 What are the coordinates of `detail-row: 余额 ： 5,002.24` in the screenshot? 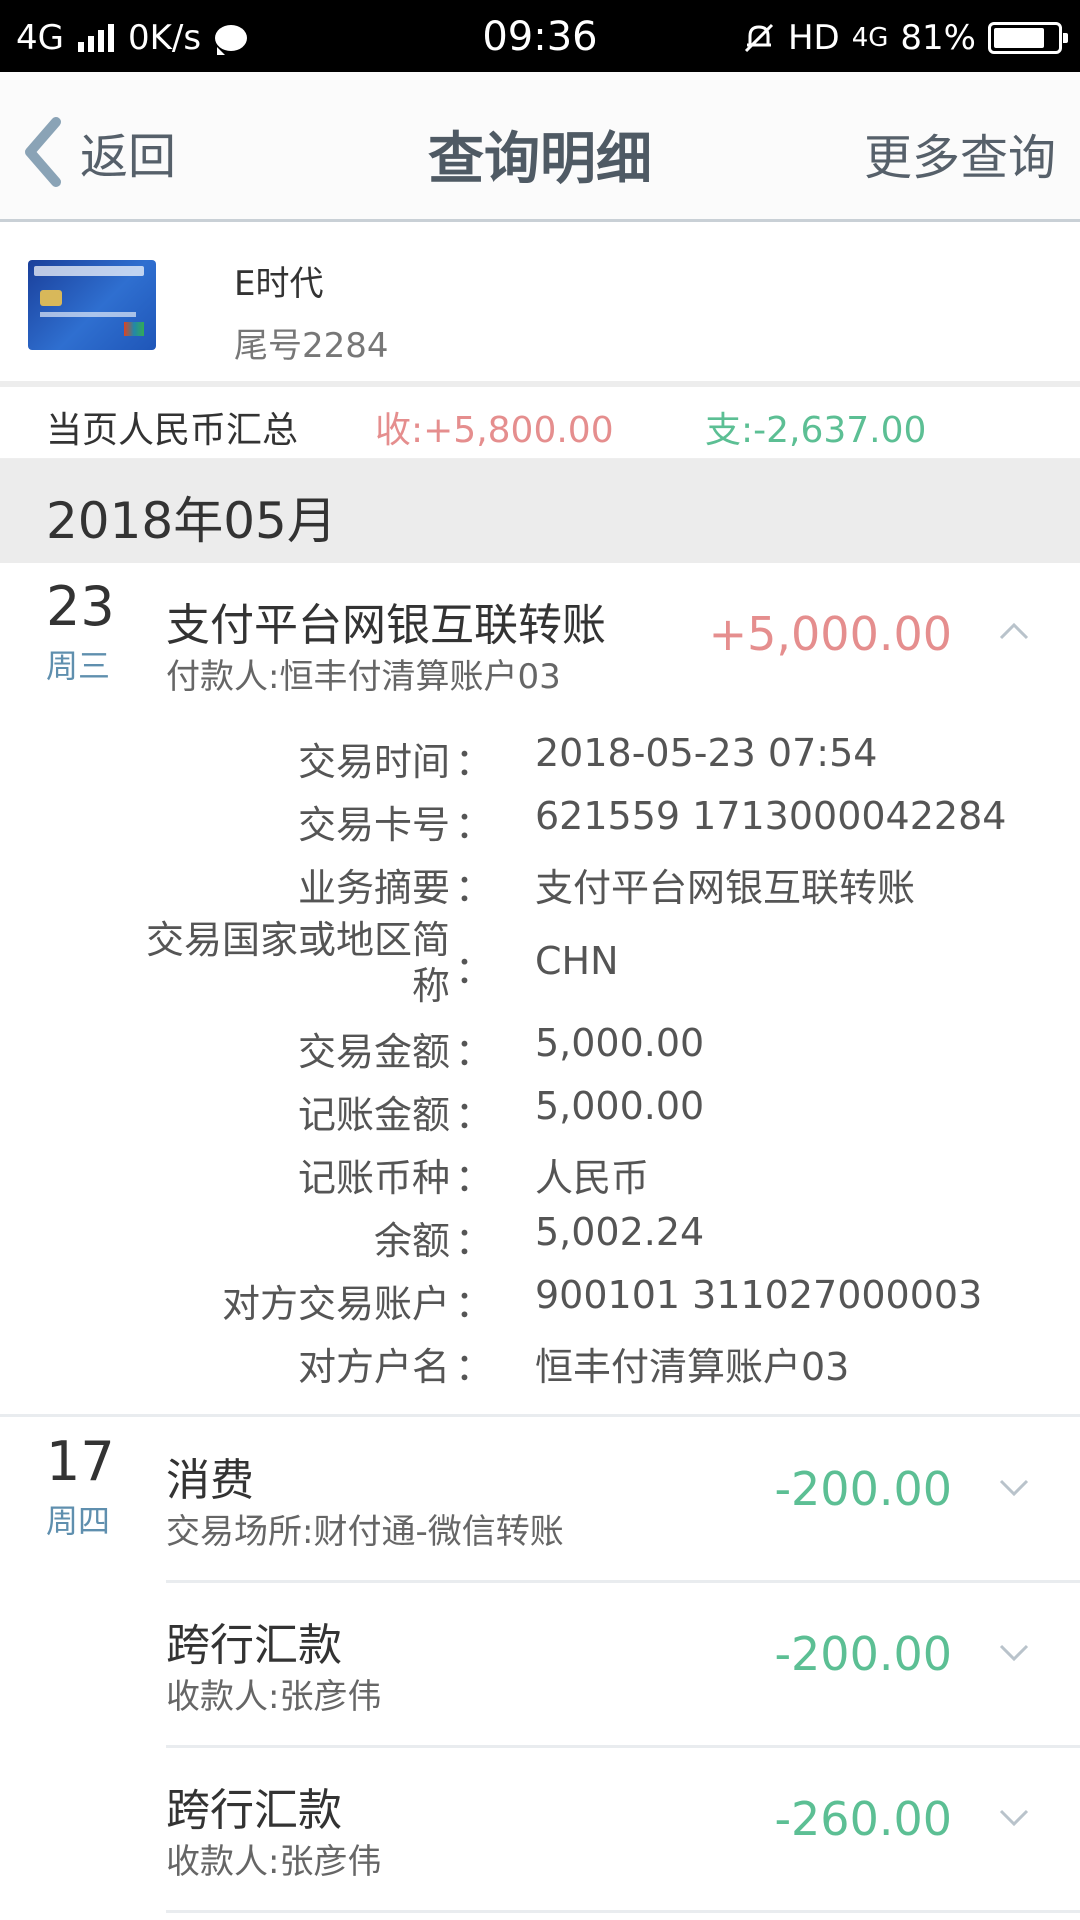 It's located at (540, 1240).